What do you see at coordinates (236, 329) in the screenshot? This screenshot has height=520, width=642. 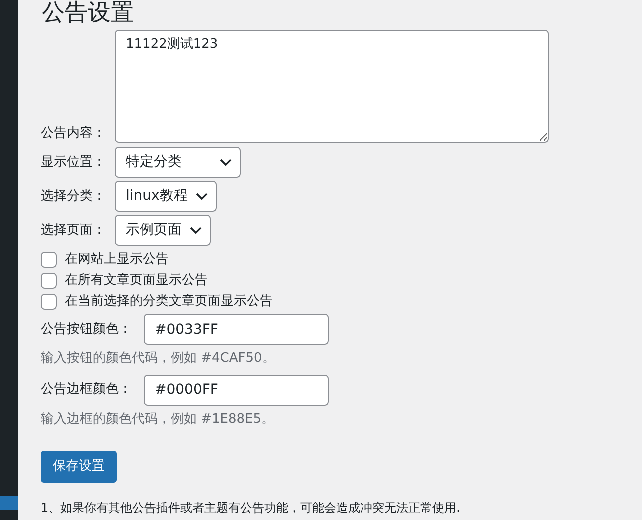 I see `color-field: #0033FF` at bounding box center [236, 329].